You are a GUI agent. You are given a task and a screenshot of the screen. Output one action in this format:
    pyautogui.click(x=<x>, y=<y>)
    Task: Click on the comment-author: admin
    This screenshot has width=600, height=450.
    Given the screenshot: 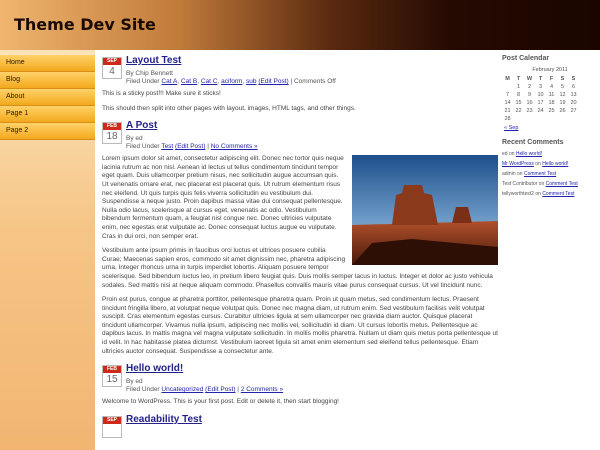 What is the action you would take?
    pyautogui.click(x=509, y=174)
    